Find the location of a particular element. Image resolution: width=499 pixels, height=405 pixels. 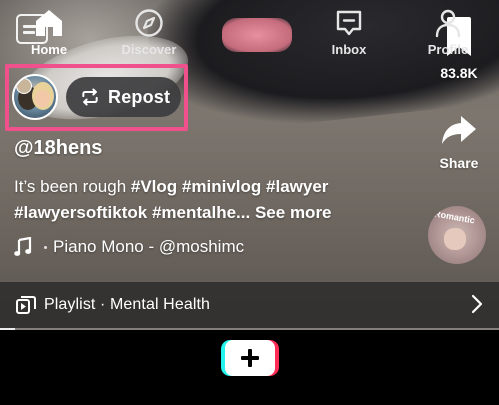

caption-line-2: #lawyersoftiktok #mentalhe... See more is located at coordinates (173, 213).